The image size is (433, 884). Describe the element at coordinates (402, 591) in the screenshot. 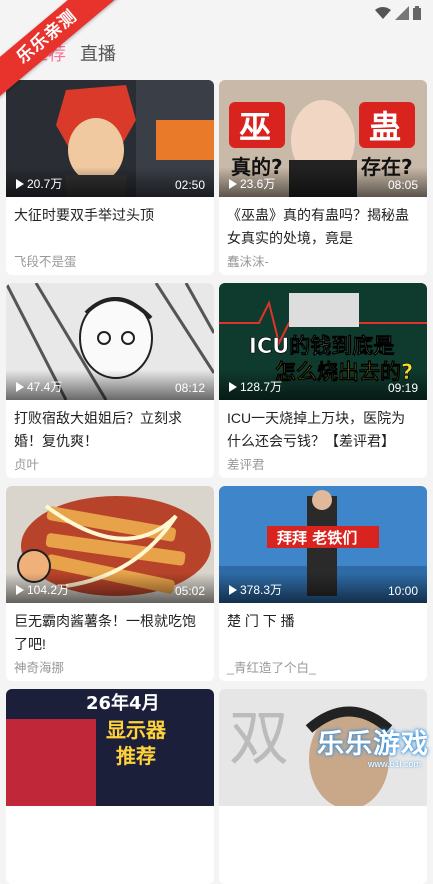

I see `video-duration: 10:00` at that location.